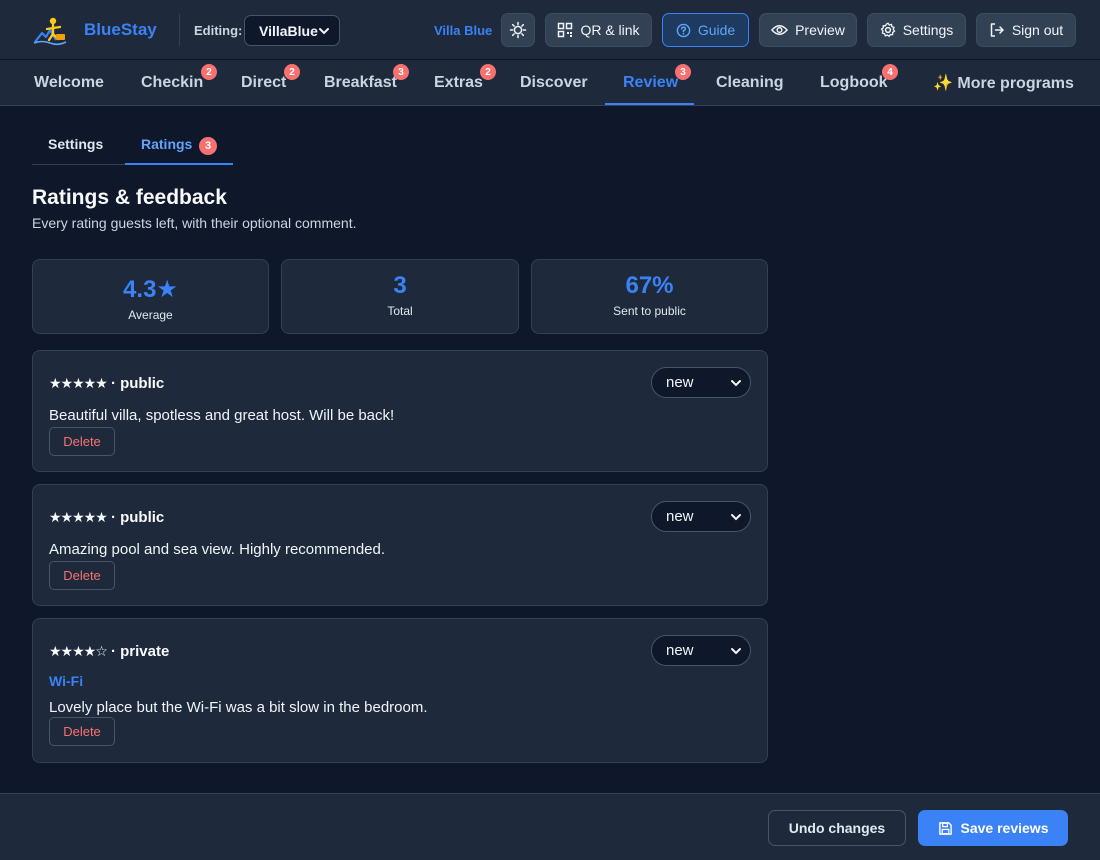  Describe the element at coordinates (75, 144) in the screenshot. I see `subtab-settings: Settings` at that location.